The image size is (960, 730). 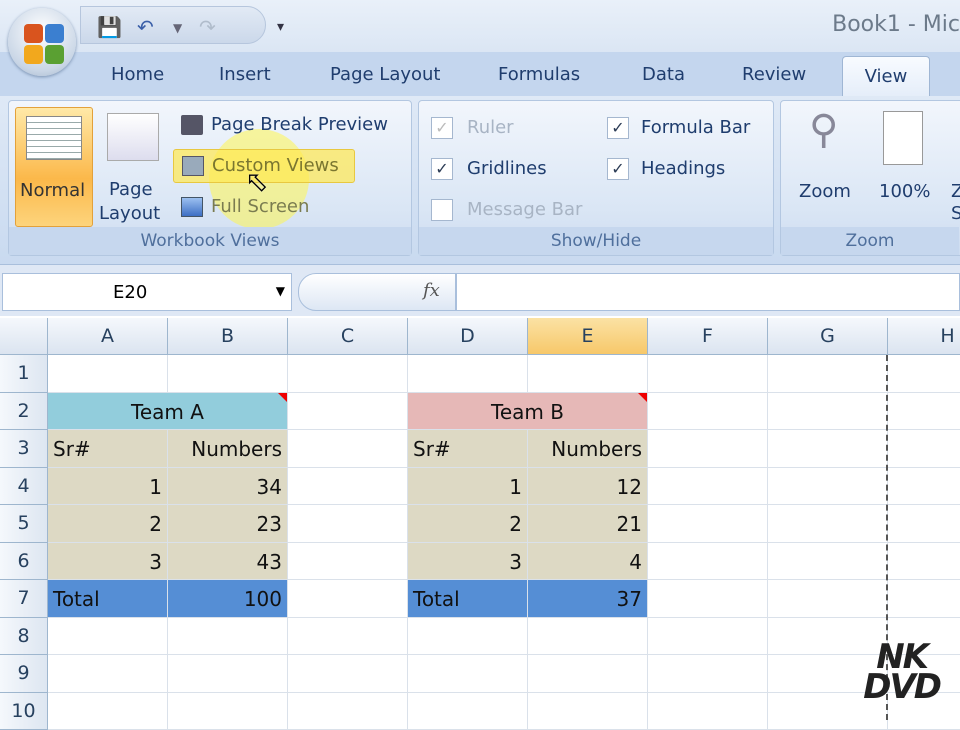 What do you see at coordinates (24, 412) in the screenshot?
I see `row-header-2: 2` at bounding box center [24, 412].